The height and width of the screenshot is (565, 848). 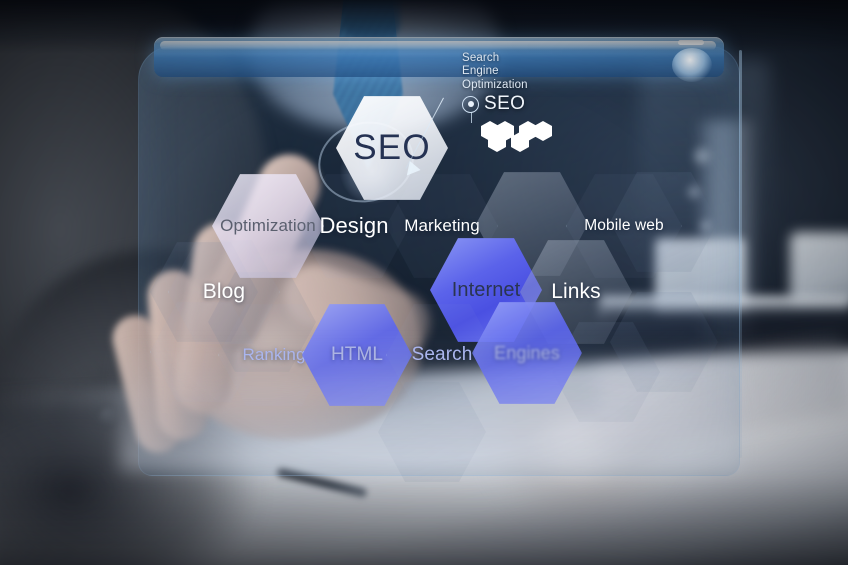 What do you see at coordinates (527, 352) in the screenshot?
I see `hexagon-label-engines: Engines` at bounding box center [527, 352].